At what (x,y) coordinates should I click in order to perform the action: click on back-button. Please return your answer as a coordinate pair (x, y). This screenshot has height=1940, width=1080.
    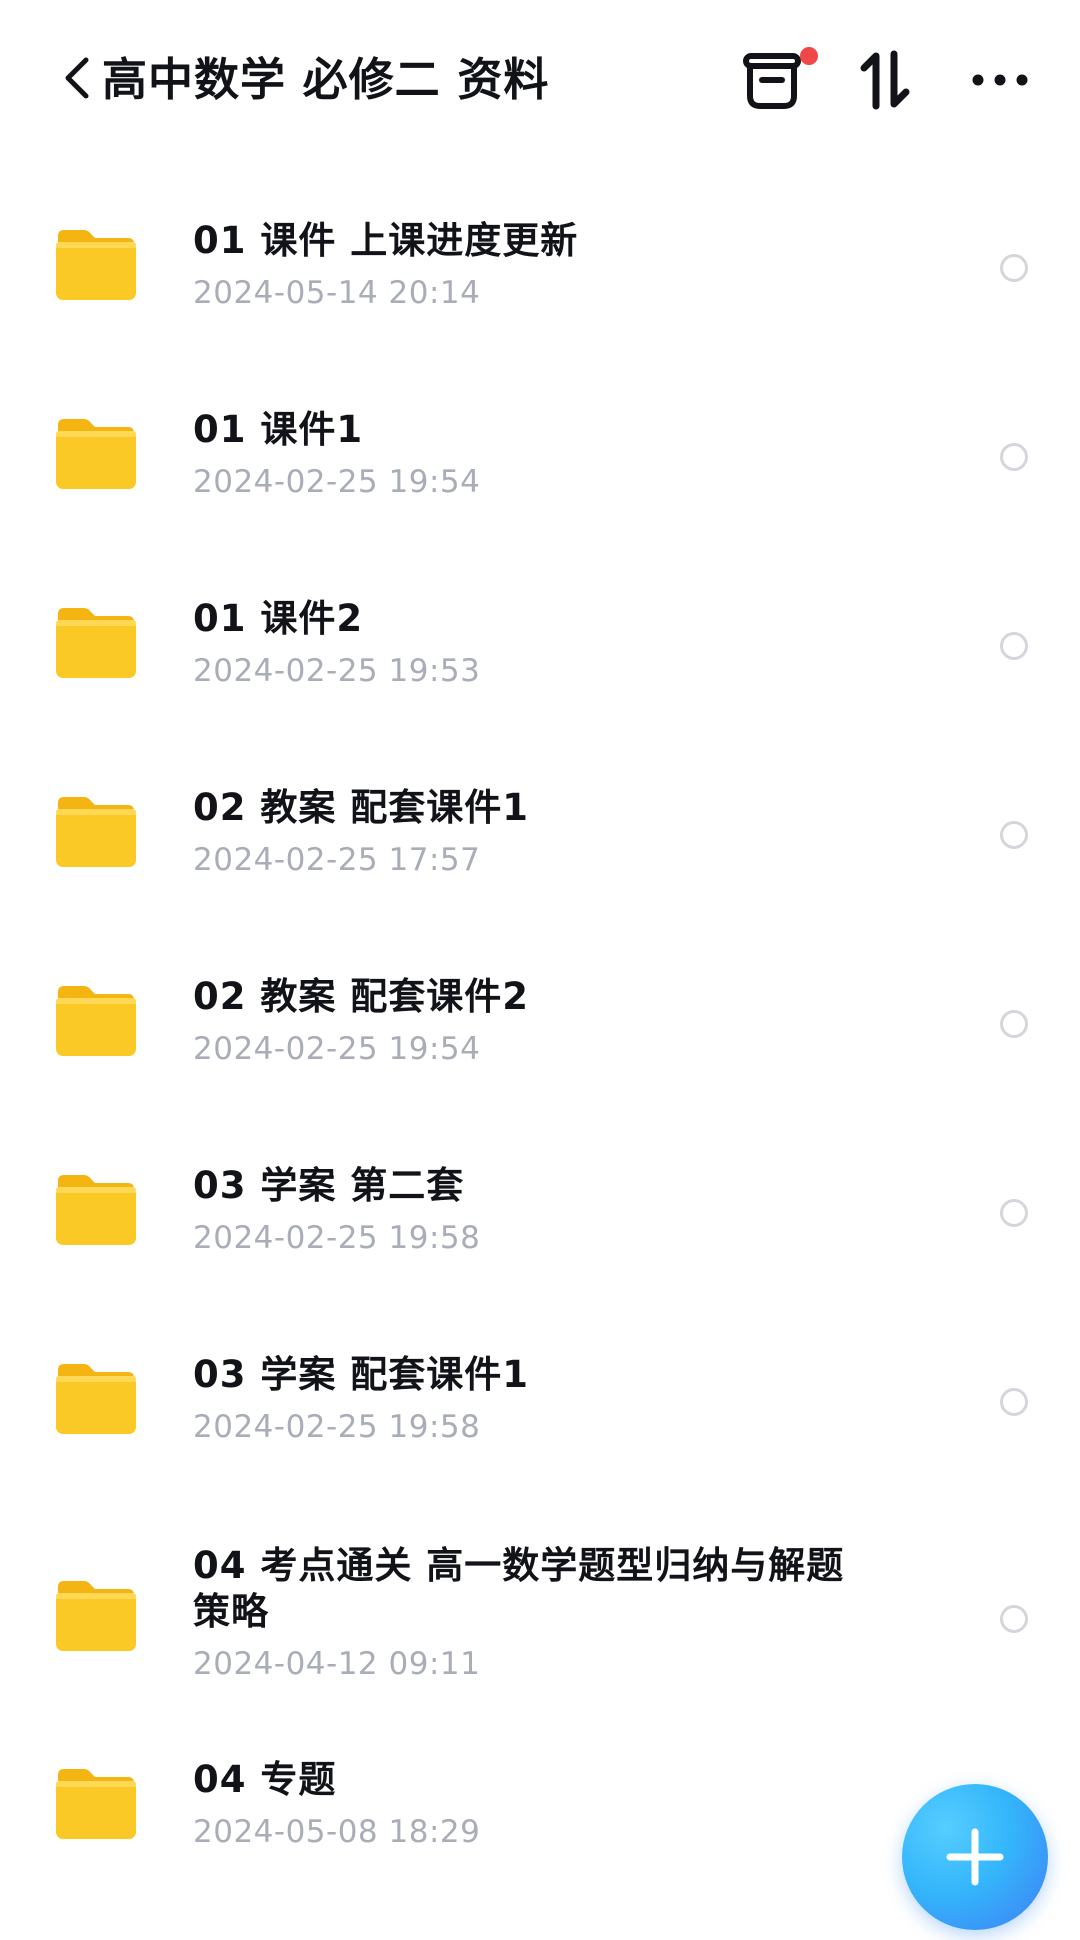
    Looking at the image, I should click on (76, 78).